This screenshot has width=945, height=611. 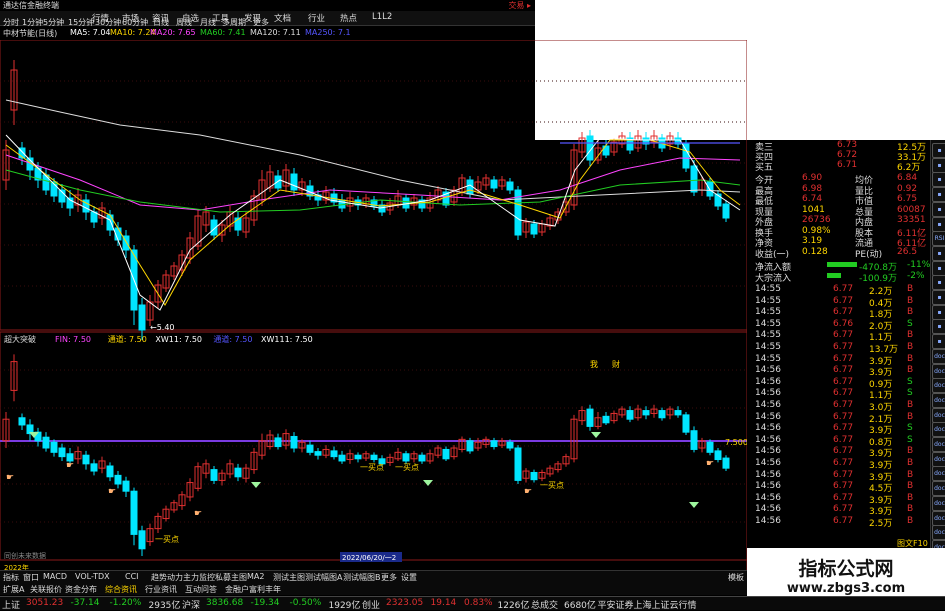 What do you see at coordinates (910, 381) in the screenshot?
I see `tick-side-8: S` at bounding box center [910, 381].